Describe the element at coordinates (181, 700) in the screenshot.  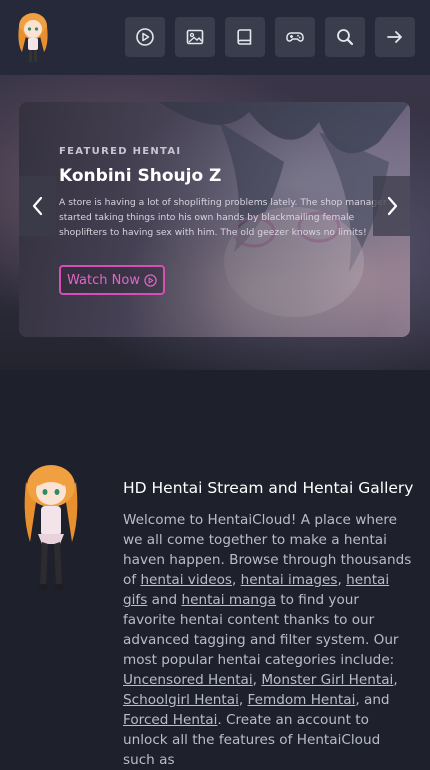
I see `schoolgirl-hentai-link: Schoolgirl Hentai` at that location.